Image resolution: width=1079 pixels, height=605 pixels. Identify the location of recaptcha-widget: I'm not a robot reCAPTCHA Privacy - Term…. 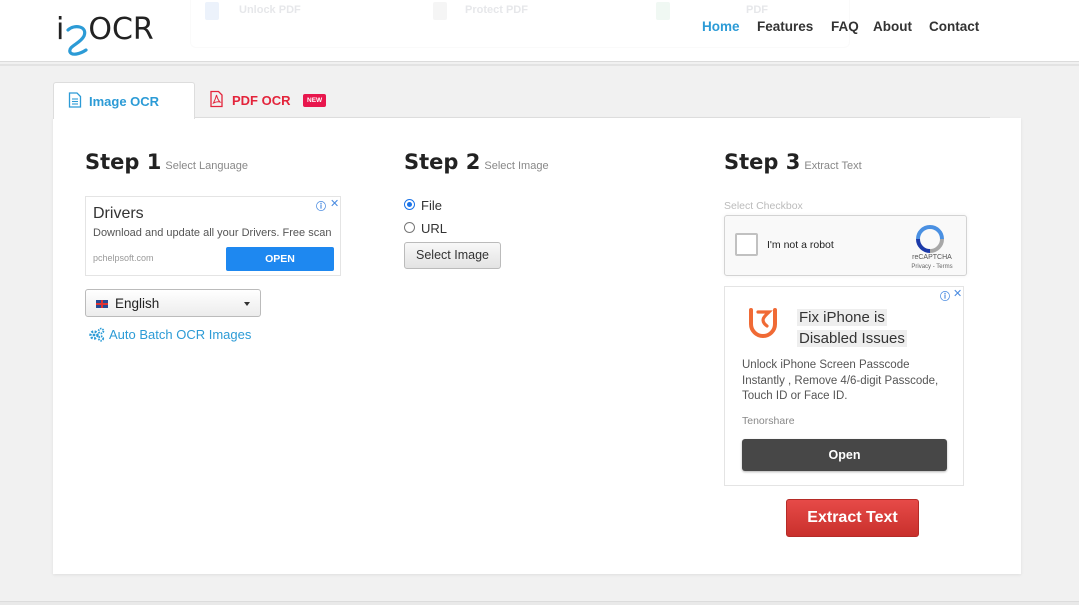
(845, 245).